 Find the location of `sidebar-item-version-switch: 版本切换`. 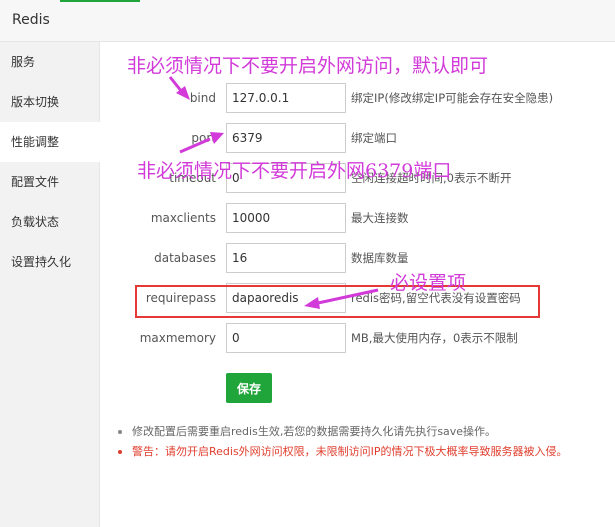

sidebar-item-version-switch: 版本切换 is located at coordinates (49, 102).